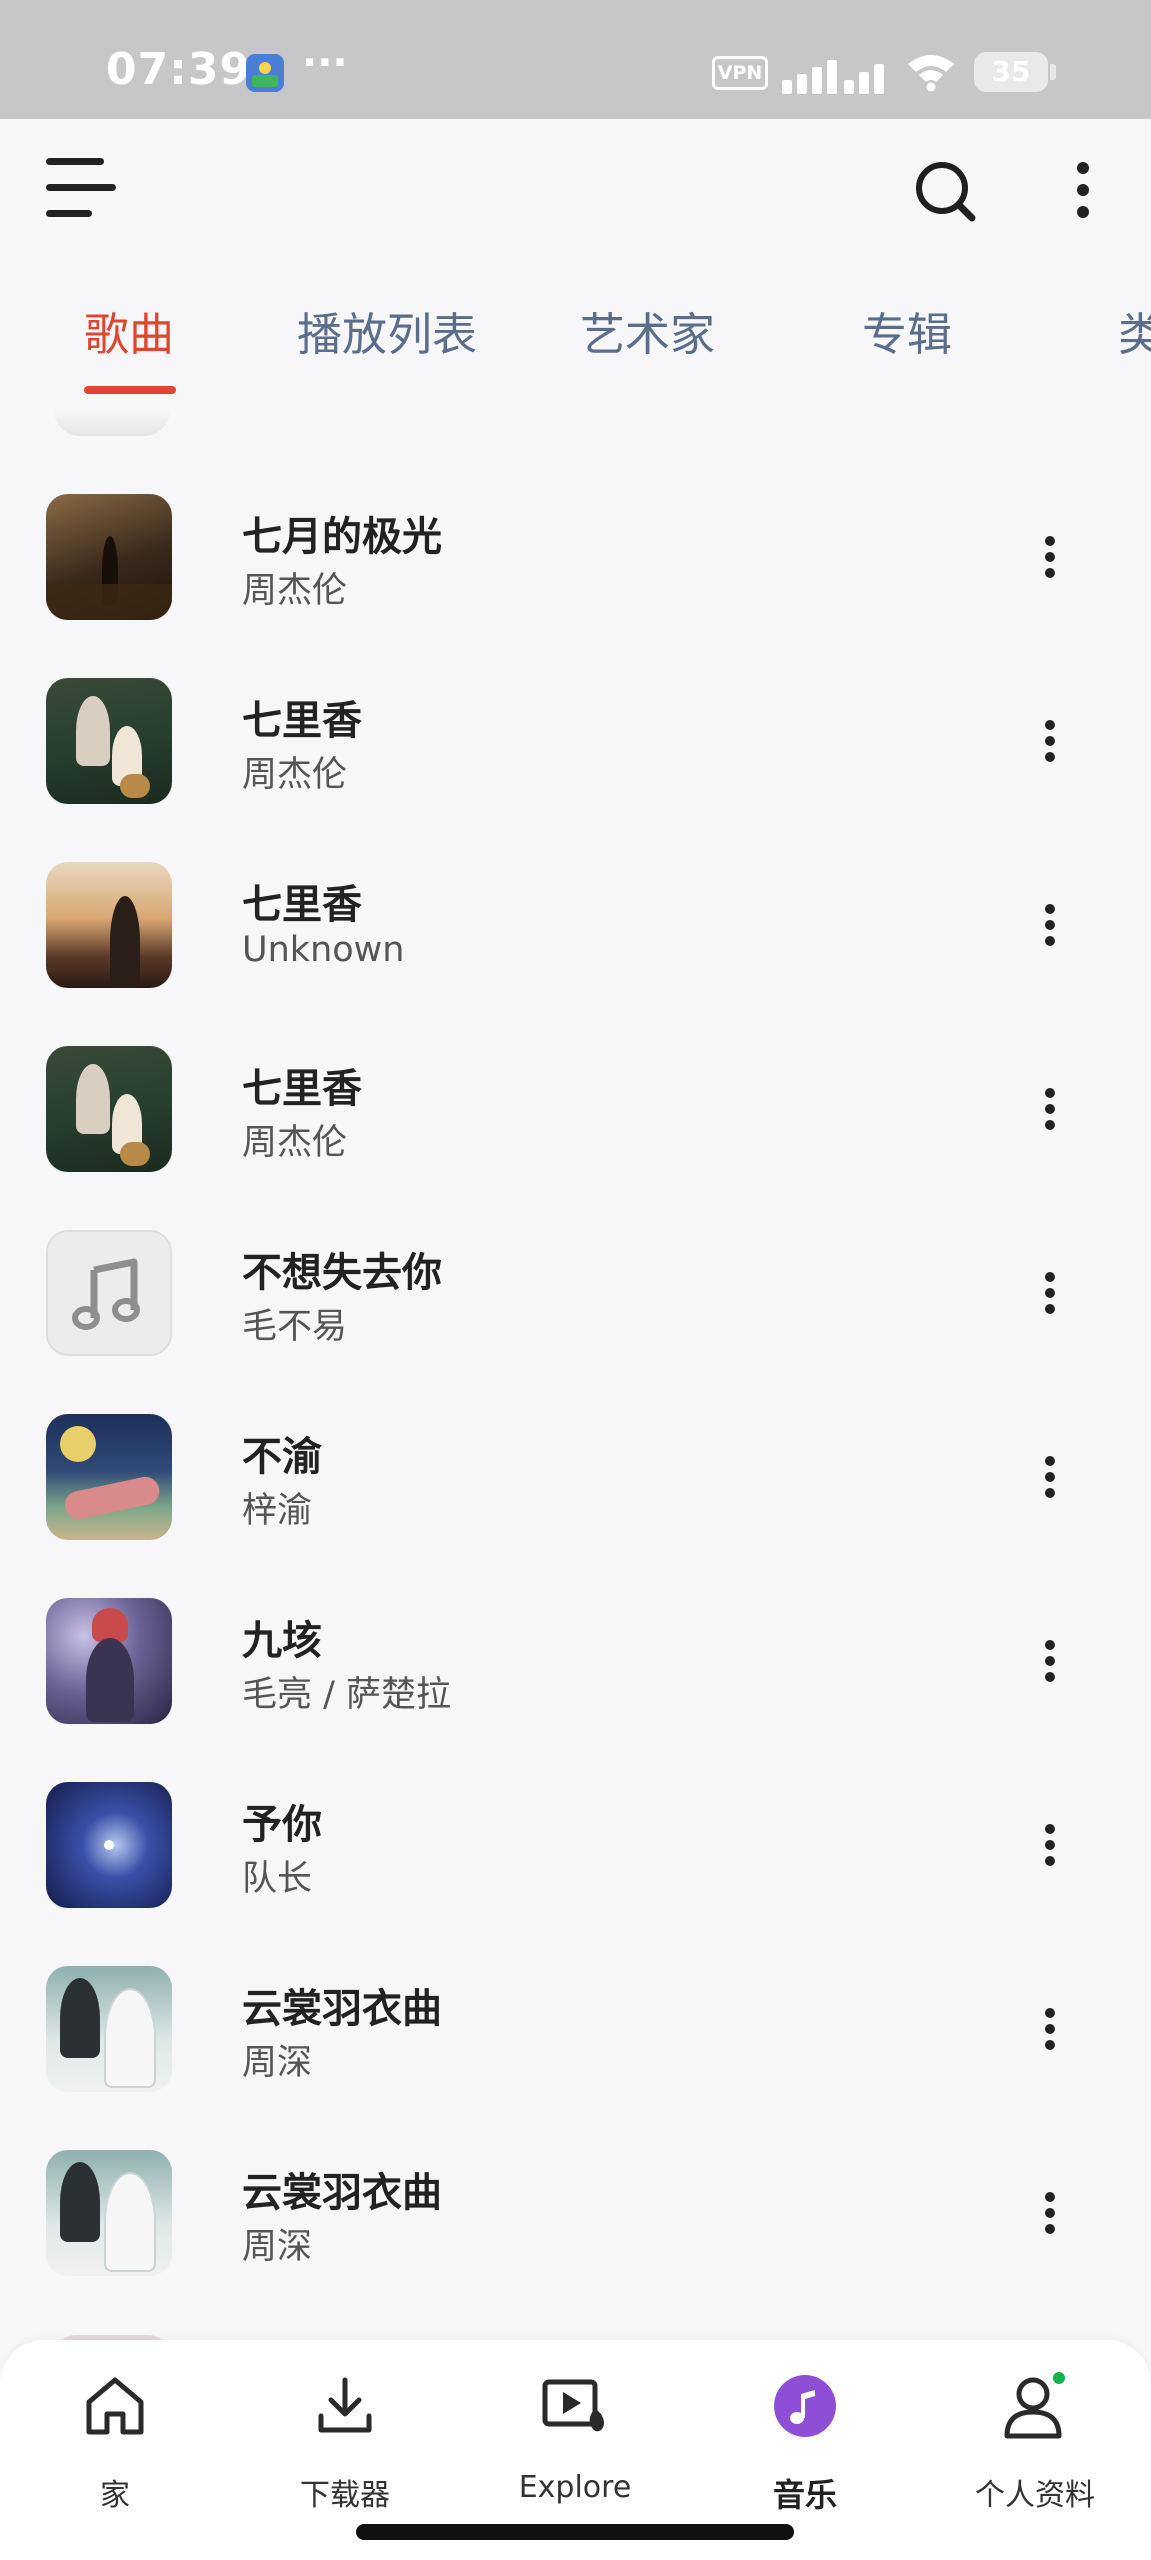 The width and height of the screenshot is (1151, 2560). Describe the element at coordinates (323, 950) in the screenshot. I see `song-artist: Unknown` at that location.